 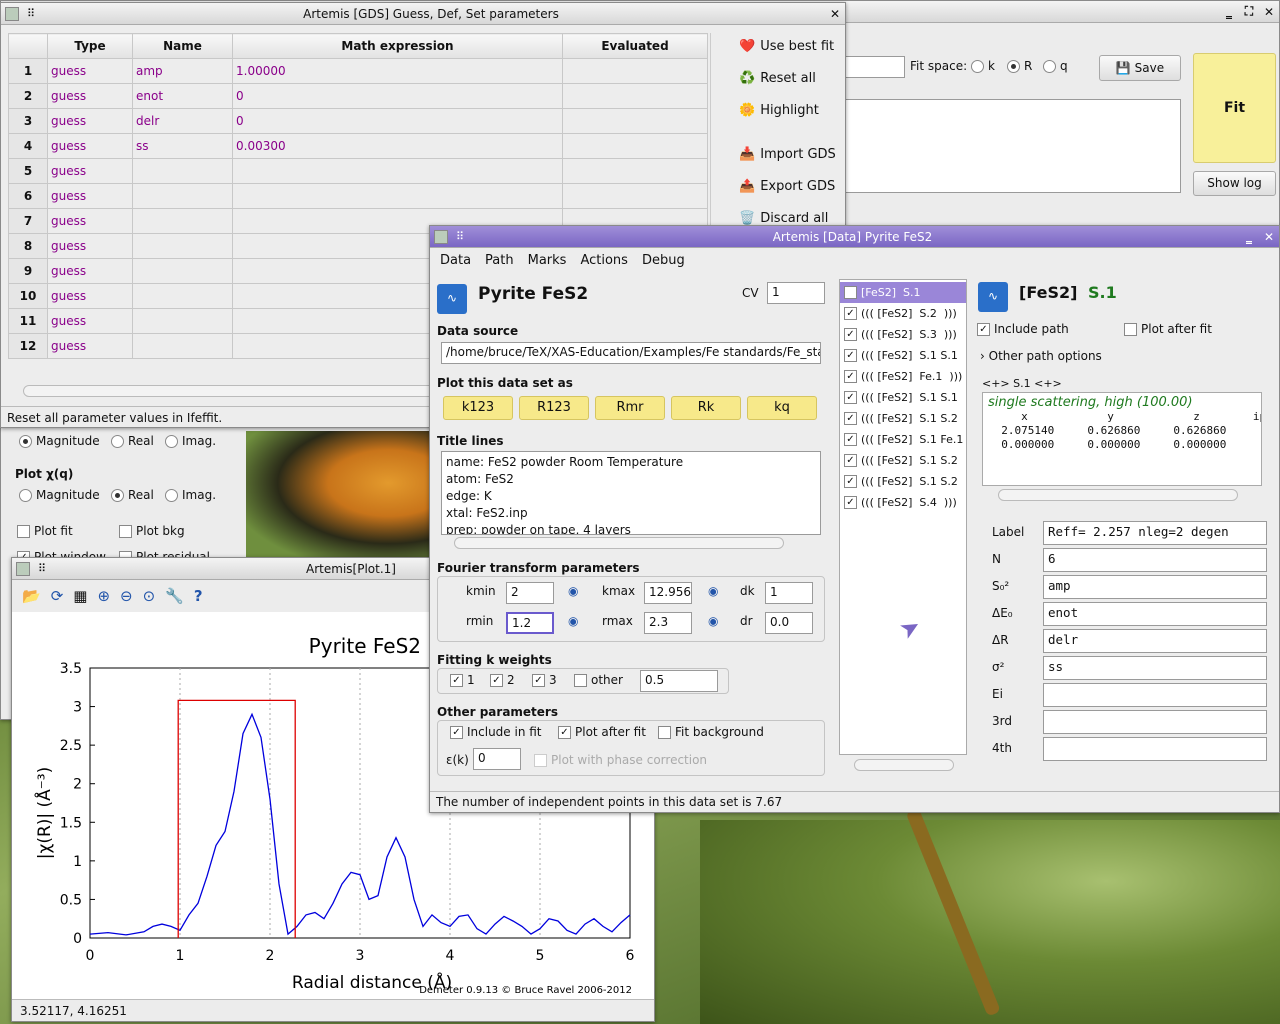 What do you see at coordinates (779, 115) in the screenshot?
I see `highlight-button: 🌼 Highlight` at bounding box center [779, 115].